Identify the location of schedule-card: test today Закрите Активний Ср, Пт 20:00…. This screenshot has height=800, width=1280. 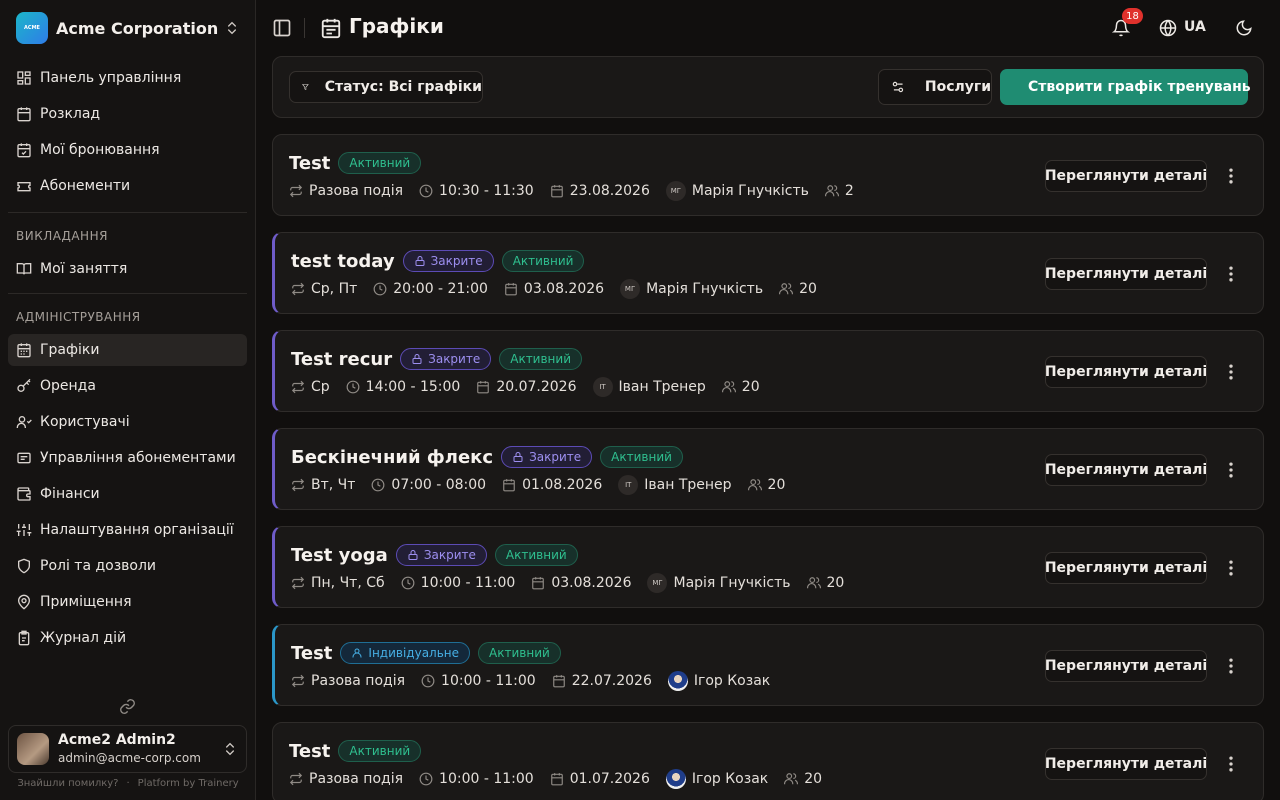
(768, 273).